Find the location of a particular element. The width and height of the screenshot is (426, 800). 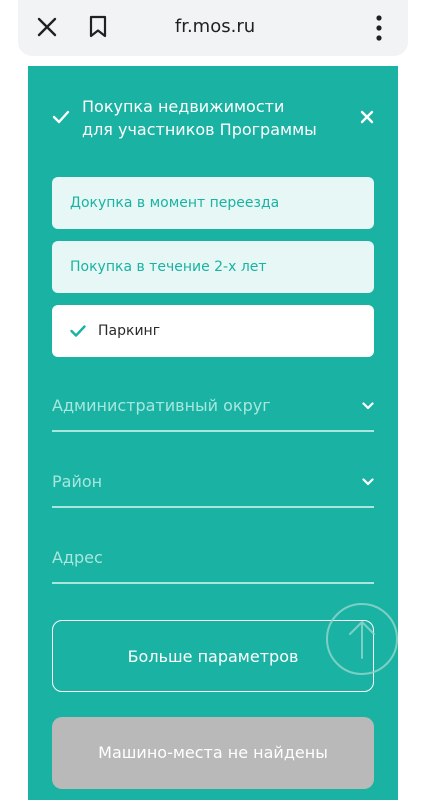

program-title-line2: для участников Программы is located at coordinates (199, 129).